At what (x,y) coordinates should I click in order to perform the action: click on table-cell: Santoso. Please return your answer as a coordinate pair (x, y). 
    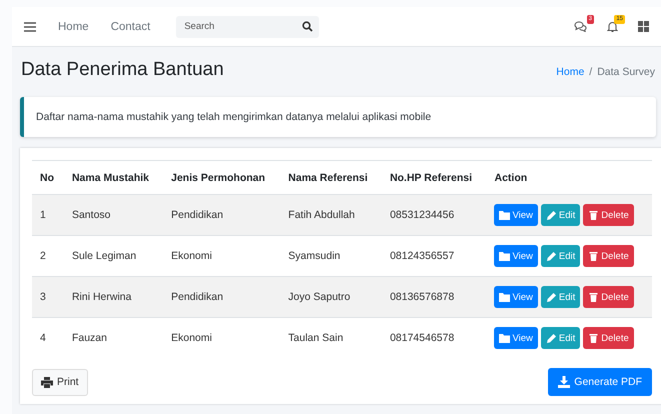
    Looking at the image, I should click on (91, 215).